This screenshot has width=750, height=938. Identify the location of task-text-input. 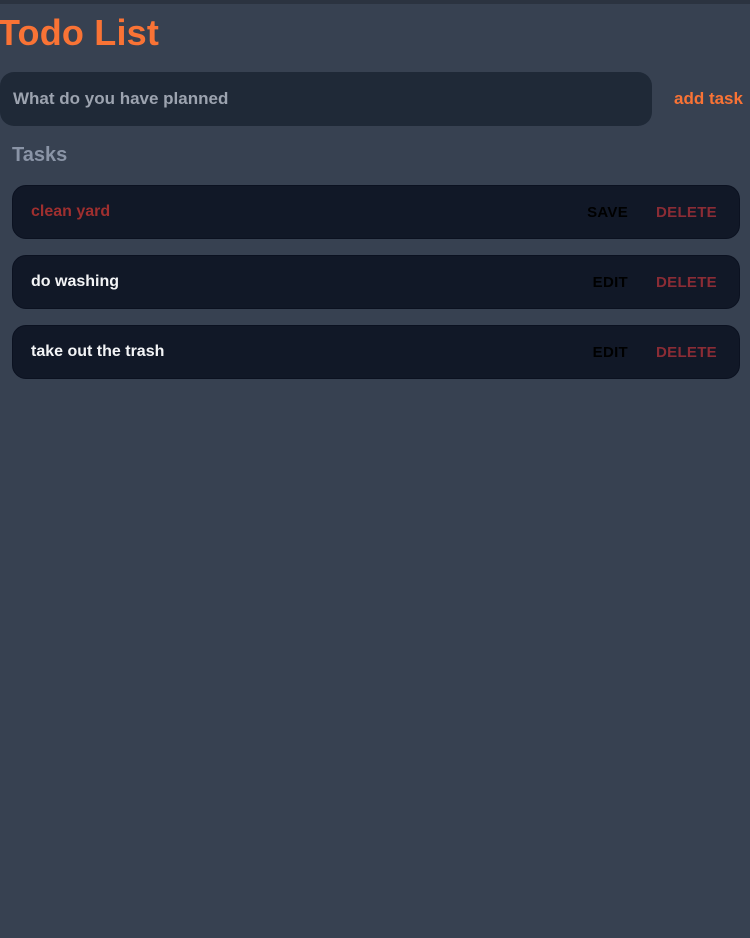
(291, 212).